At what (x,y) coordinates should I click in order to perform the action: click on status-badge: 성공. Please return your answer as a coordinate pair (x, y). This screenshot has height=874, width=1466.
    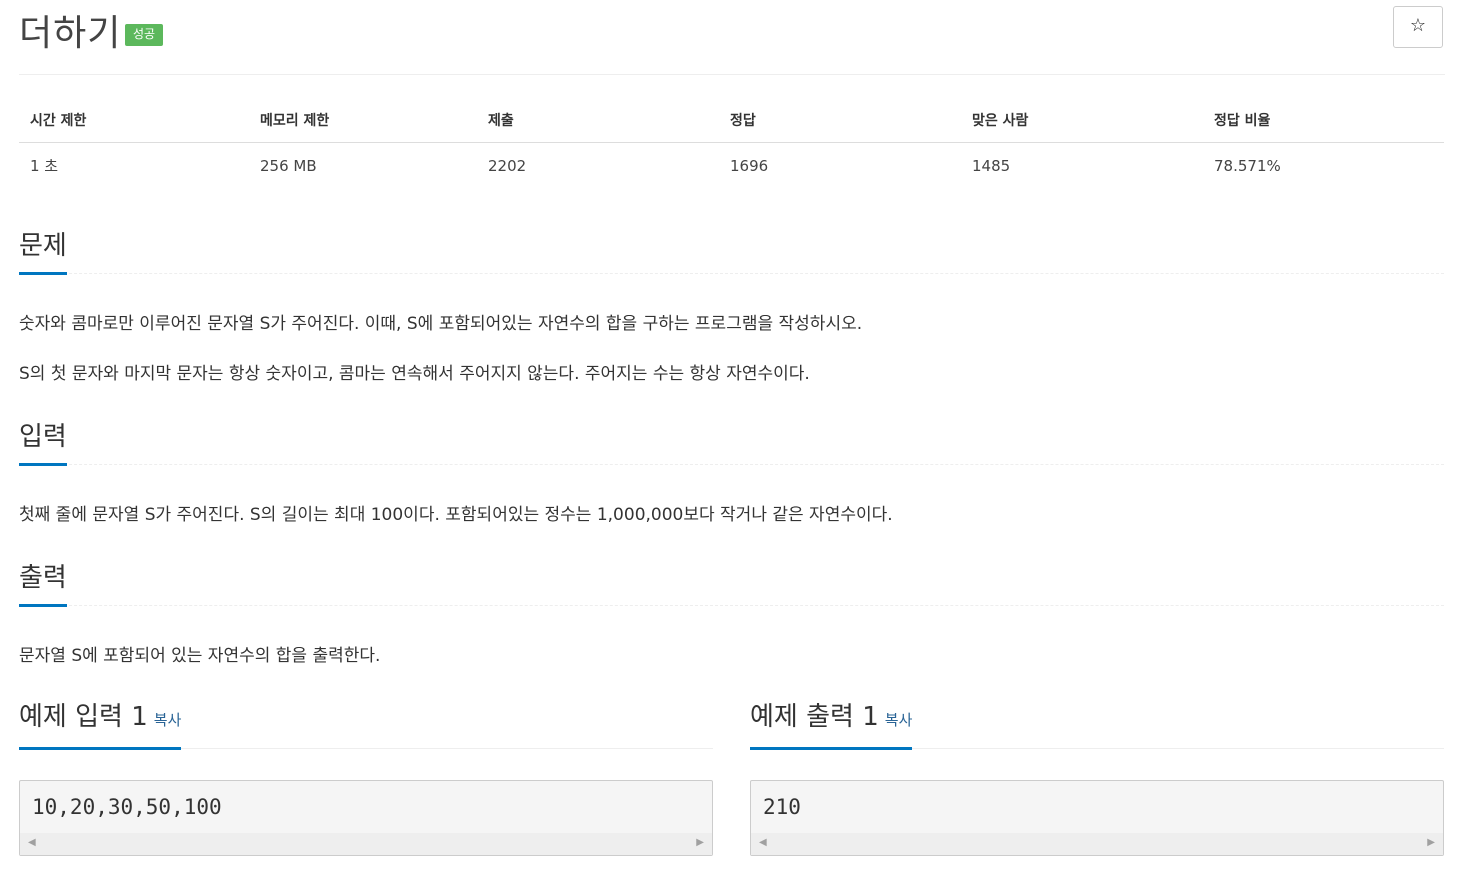
    Looking at the image, I should click on (144, 35).